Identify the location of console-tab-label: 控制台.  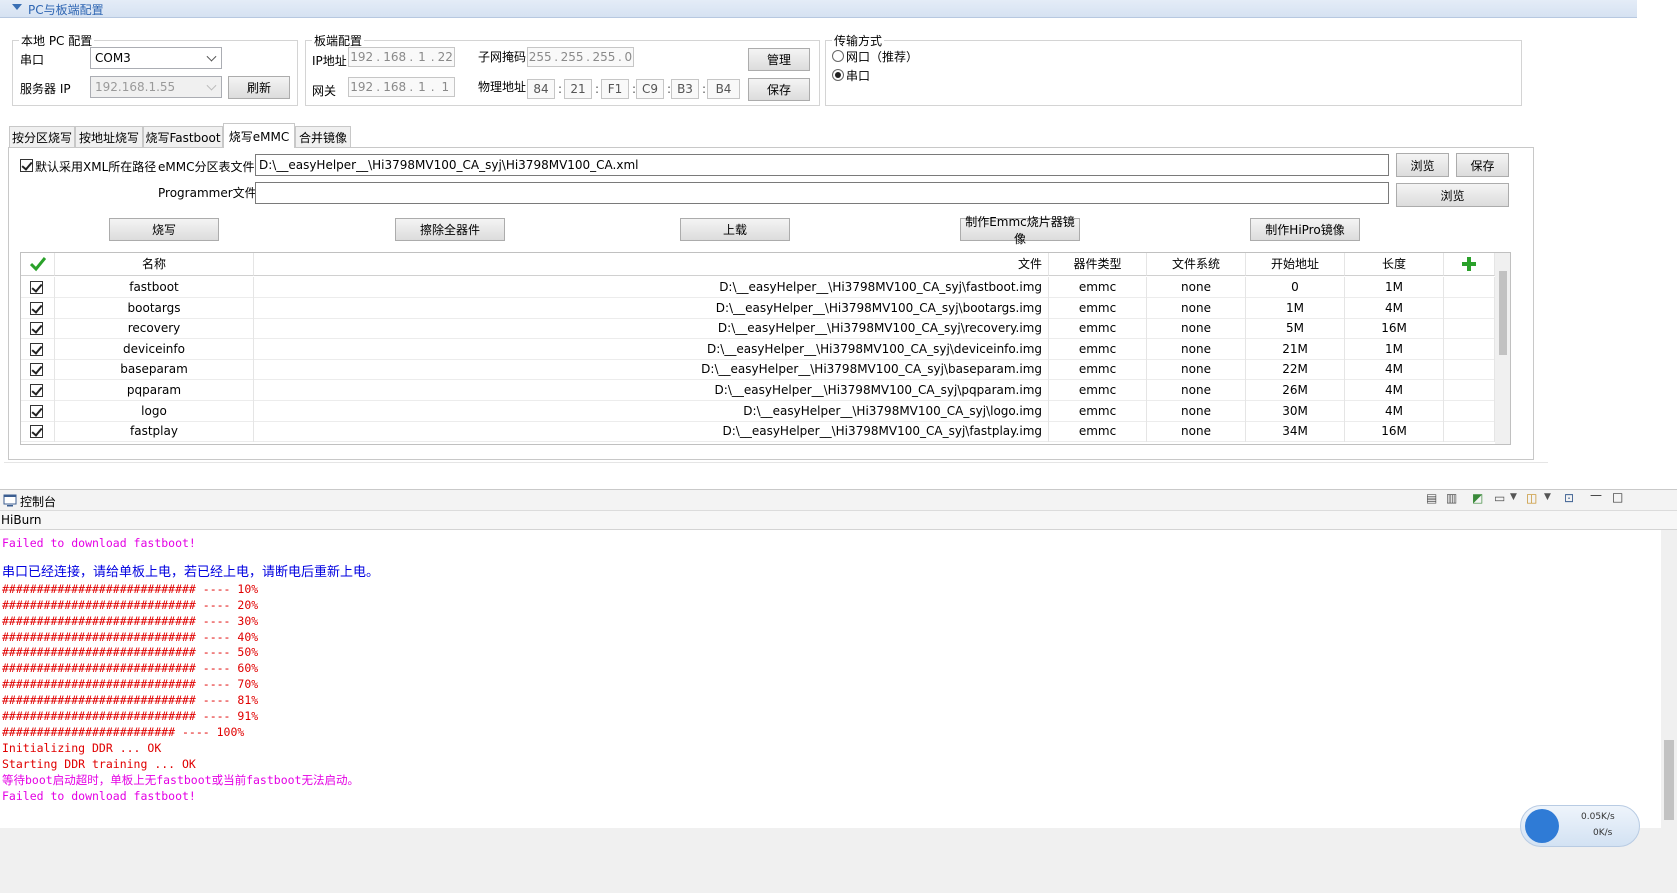
(38, 501).